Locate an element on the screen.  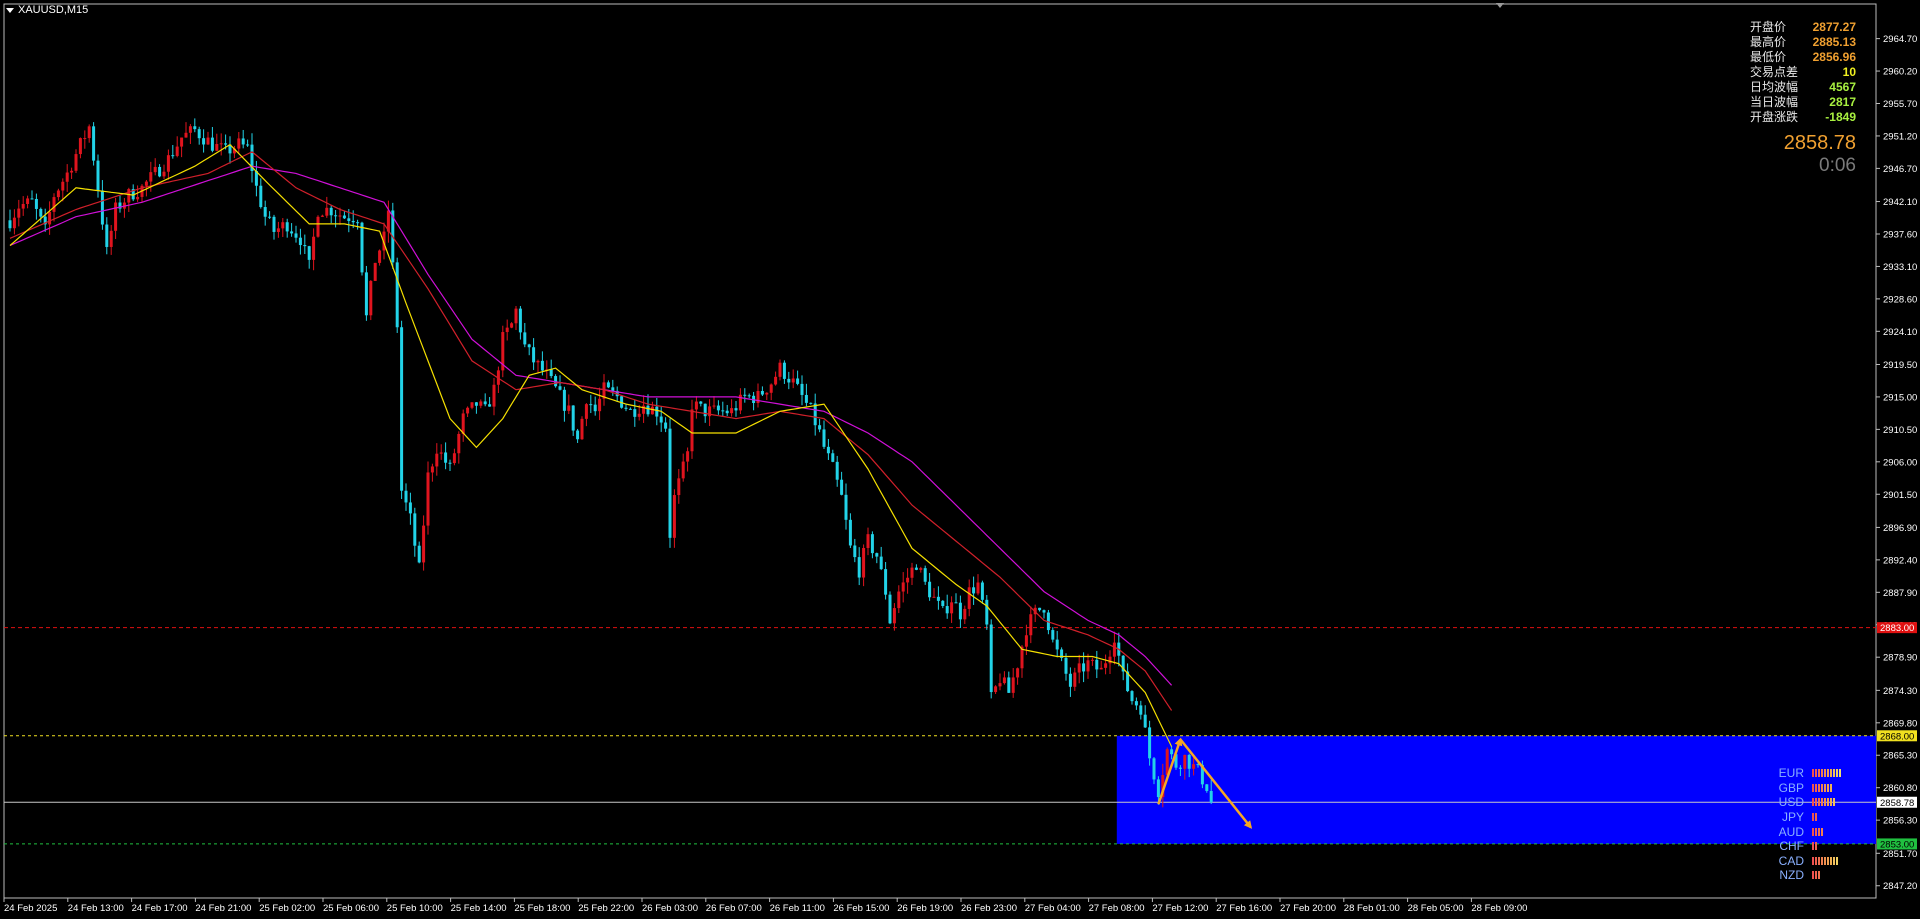
currency-name: AUD is located at coordinates (1791, 831).